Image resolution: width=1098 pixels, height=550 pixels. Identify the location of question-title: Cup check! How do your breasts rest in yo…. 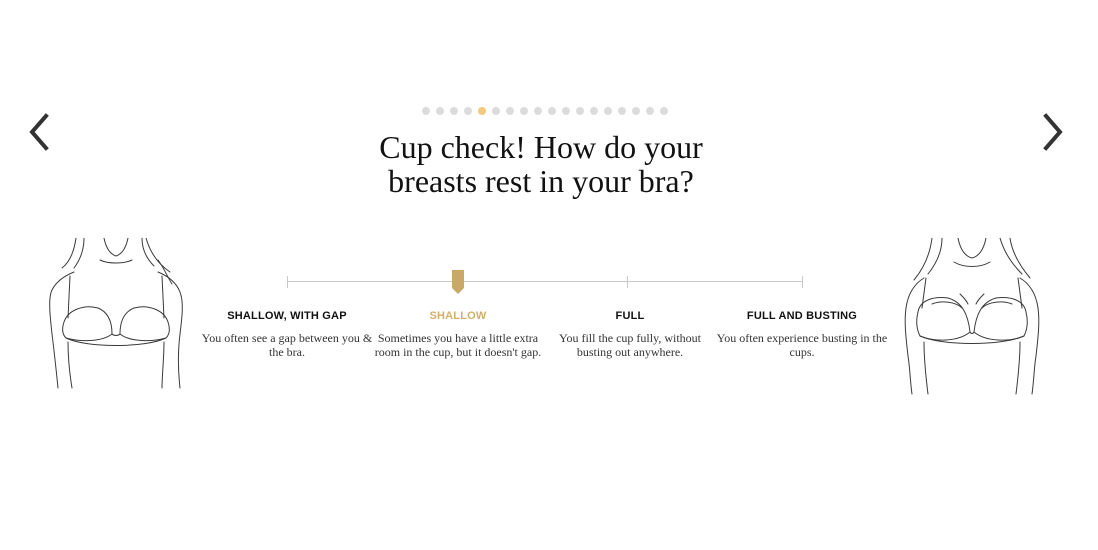
(541, 164).